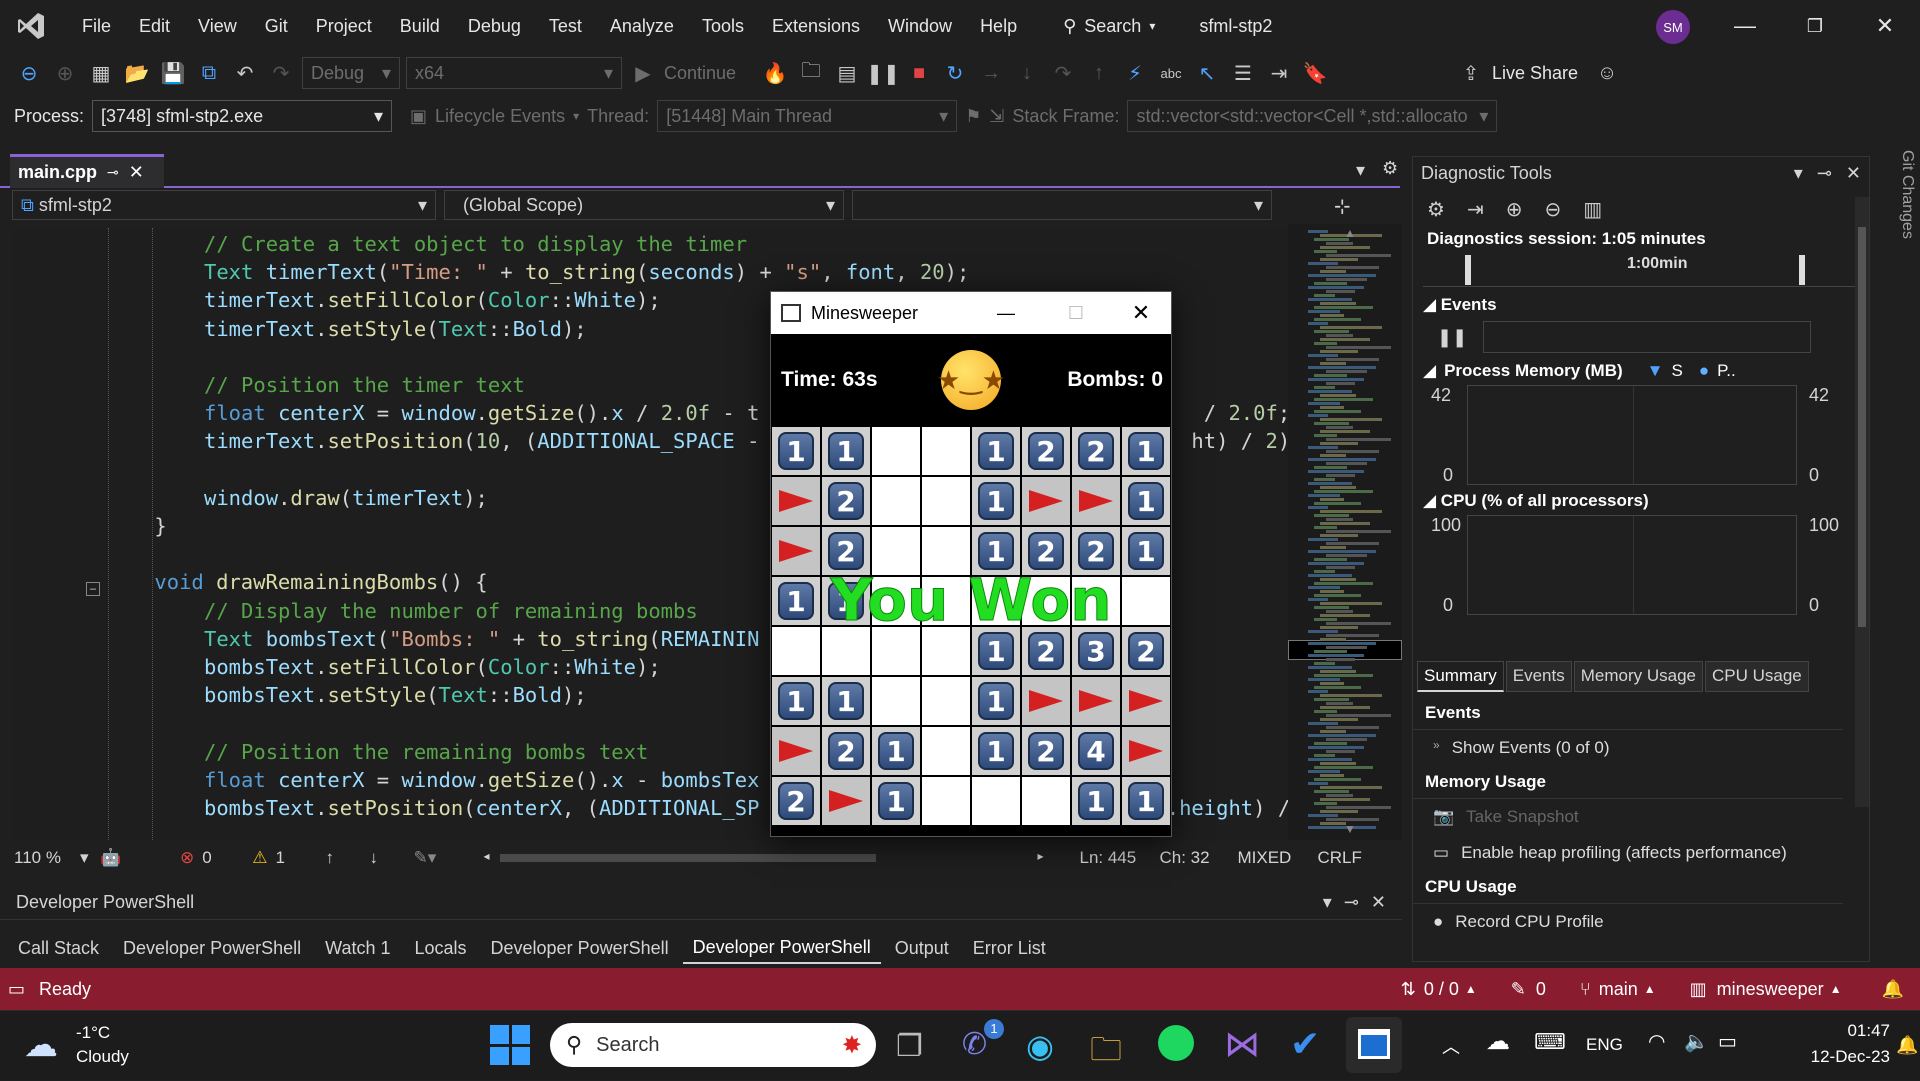 The width and height of the screenshot is (1920, 1081). What do you see at coordinates (1141, 313) in the screenshot?
I see `close-button: ✕` at bounding box center [1141, 313].